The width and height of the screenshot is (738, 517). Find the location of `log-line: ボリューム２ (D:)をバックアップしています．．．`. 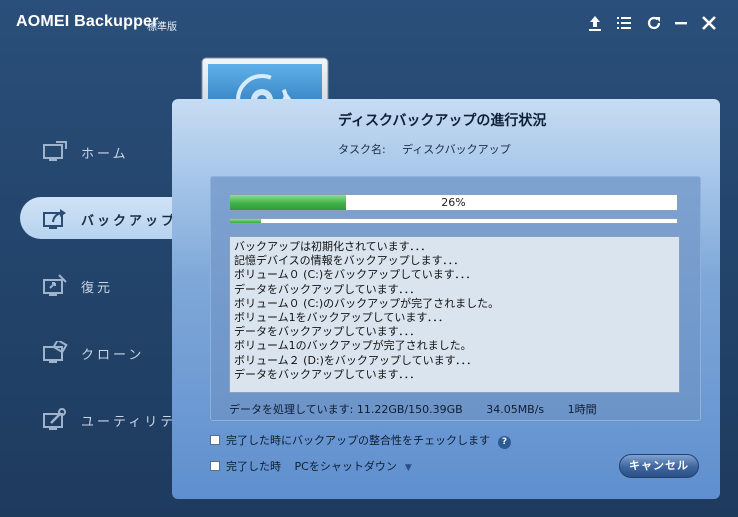

log-line: ボリューム２ (D:)をバックアップしています．．． is located at coordinates (356, 360).